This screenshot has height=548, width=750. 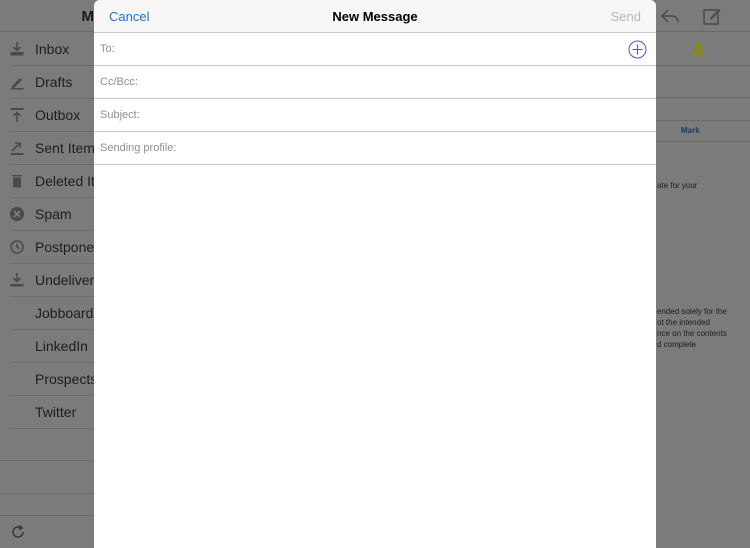 I want to click on preview-toolbar, so click(x=703, y=16).